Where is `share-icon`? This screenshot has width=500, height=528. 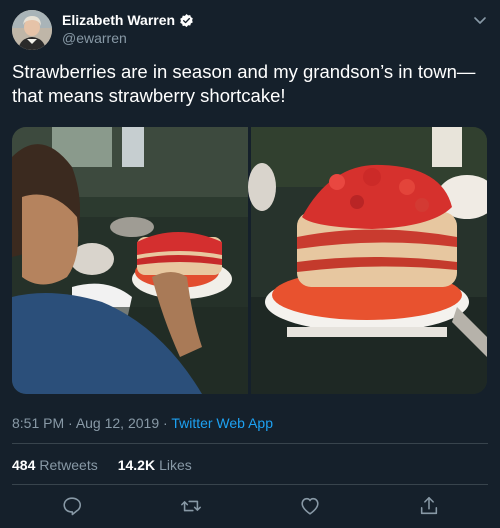
share-icon is located at coordinates (429, 506).